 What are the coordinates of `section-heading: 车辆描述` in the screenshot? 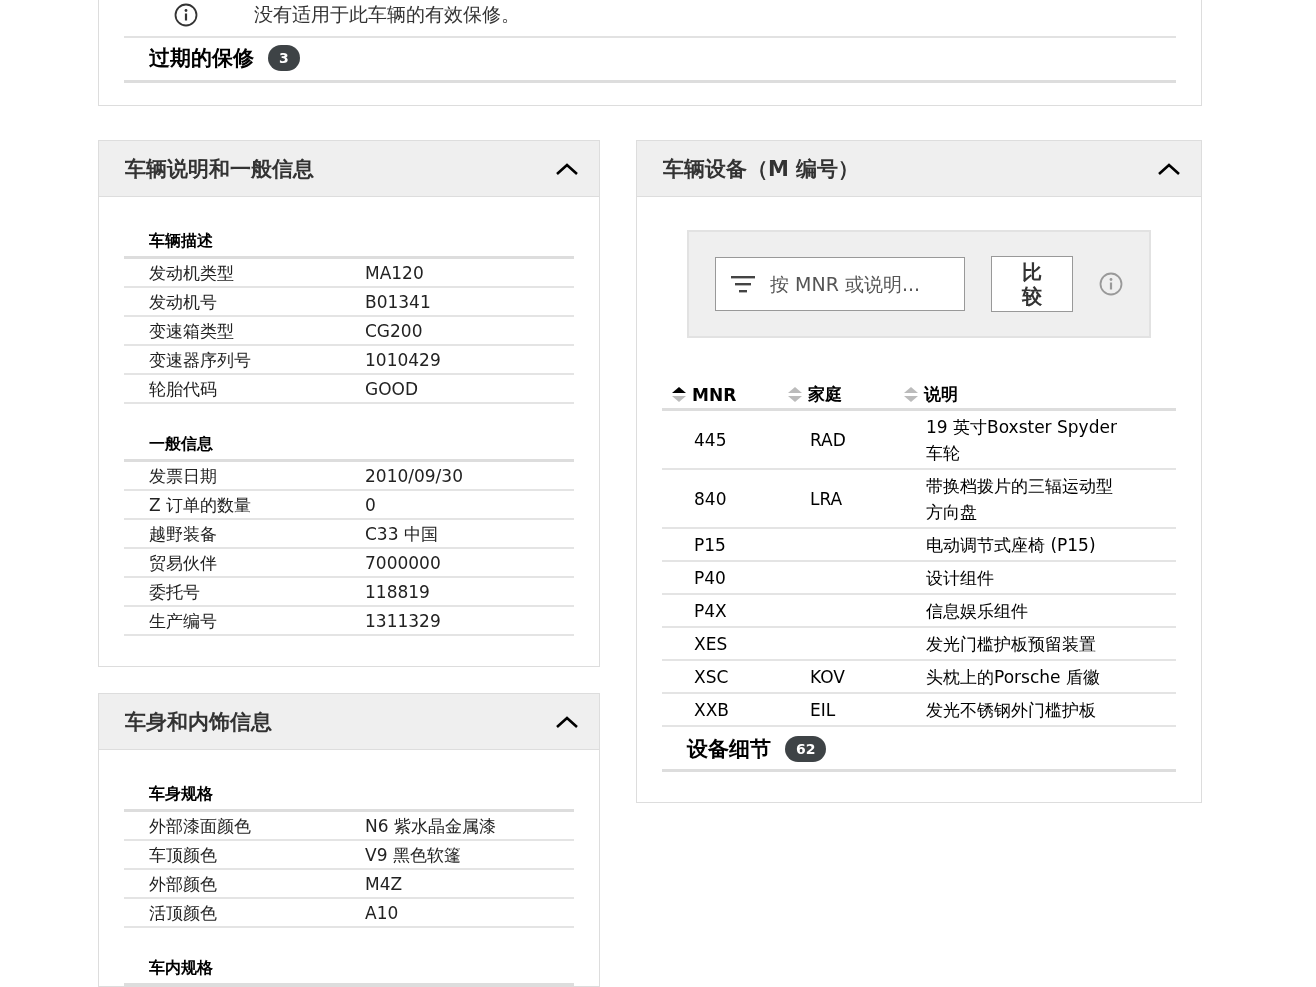 It's located at (349, 245).